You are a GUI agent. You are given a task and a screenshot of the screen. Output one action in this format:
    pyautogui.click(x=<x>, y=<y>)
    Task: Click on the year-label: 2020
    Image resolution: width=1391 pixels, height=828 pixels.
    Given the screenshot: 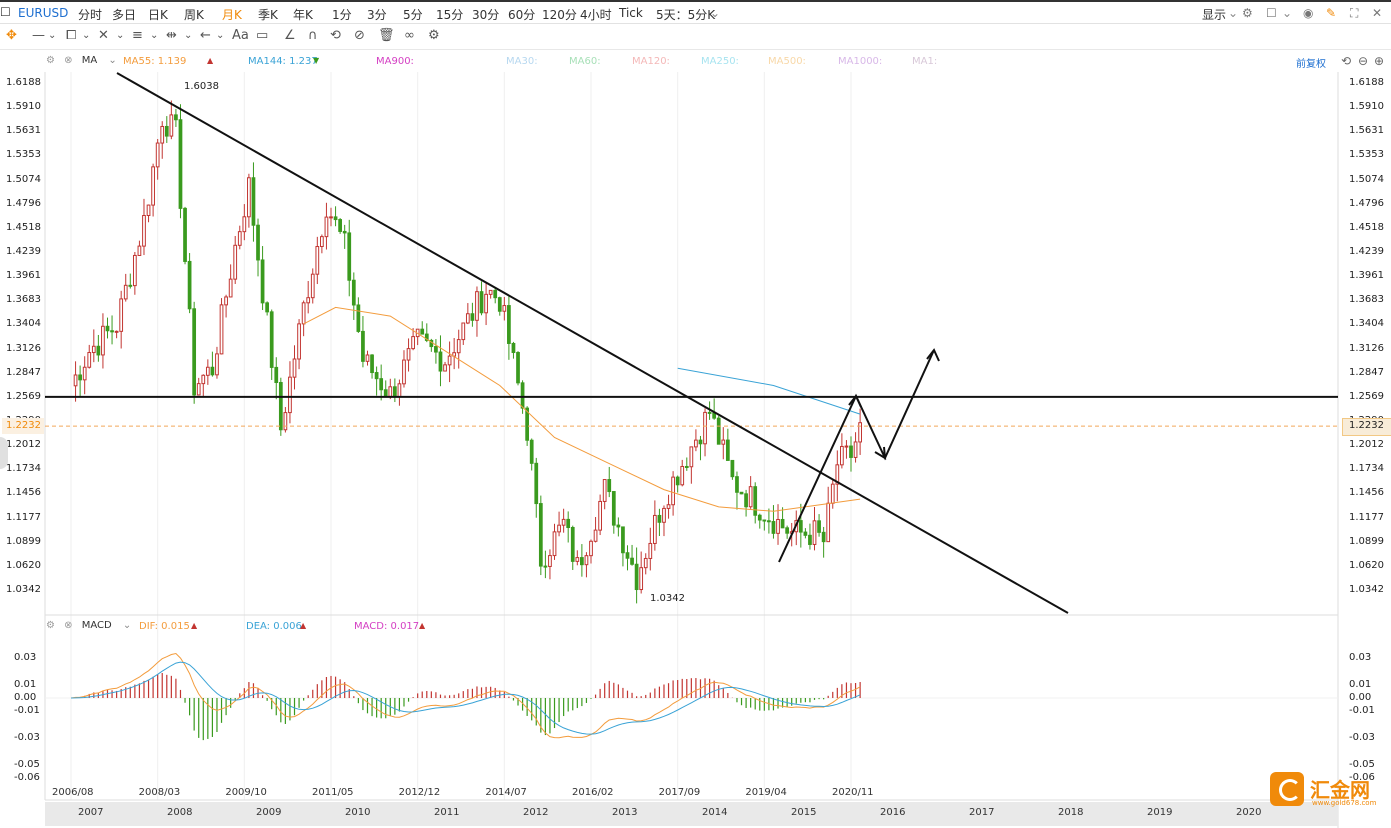 What is the action you would take?
    pyautogui.click(x=1249, y=812)
    